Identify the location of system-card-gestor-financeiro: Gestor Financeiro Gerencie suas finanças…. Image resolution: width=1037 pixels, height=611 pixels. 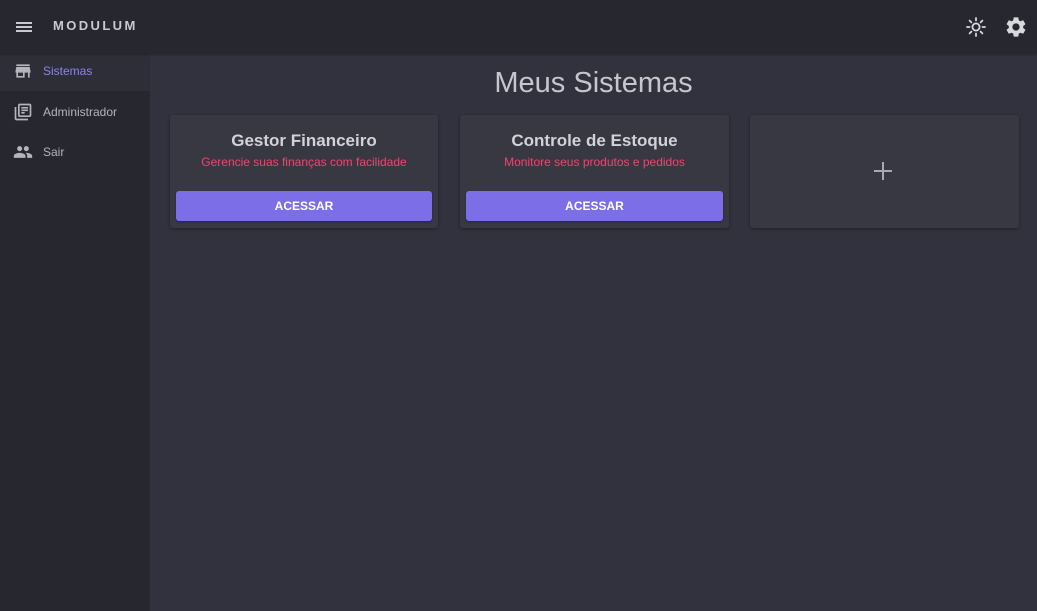
(304, 171).